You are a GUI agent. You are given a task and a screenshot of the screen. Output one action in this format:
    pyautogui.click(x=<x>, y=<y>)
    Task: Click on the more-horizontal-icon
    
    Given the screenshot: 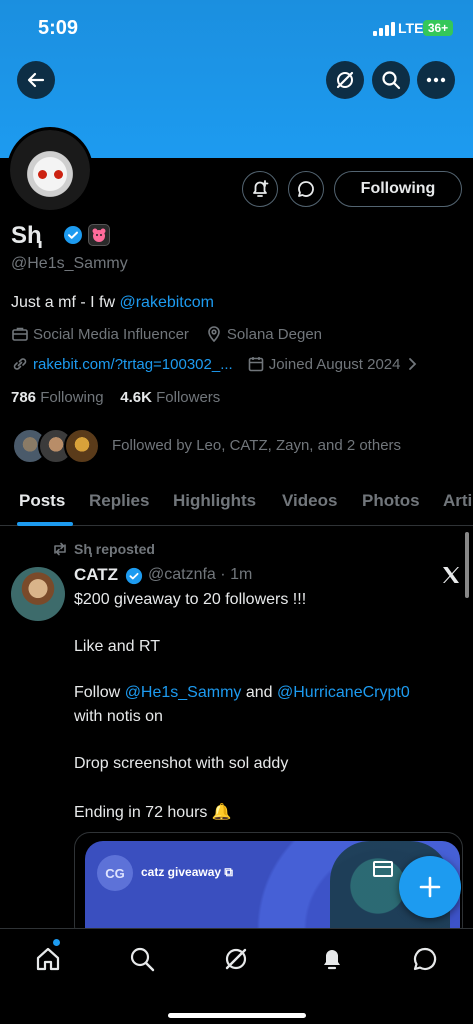 What is the action you would take?
    pyautogui.click(x=436, y=80)
    